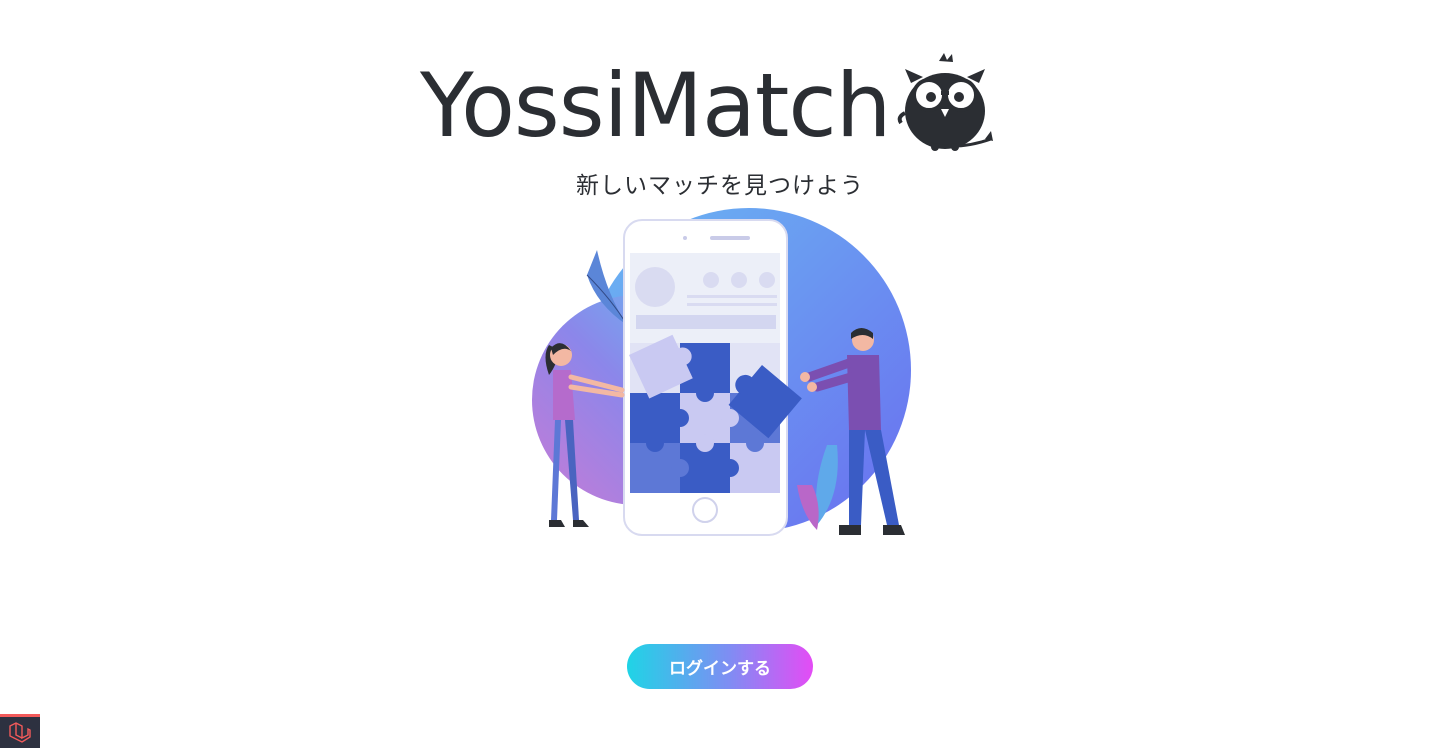 This screenshot has width=1440, height=748. I want to click on header: YossiMatch, so click(720, 103).